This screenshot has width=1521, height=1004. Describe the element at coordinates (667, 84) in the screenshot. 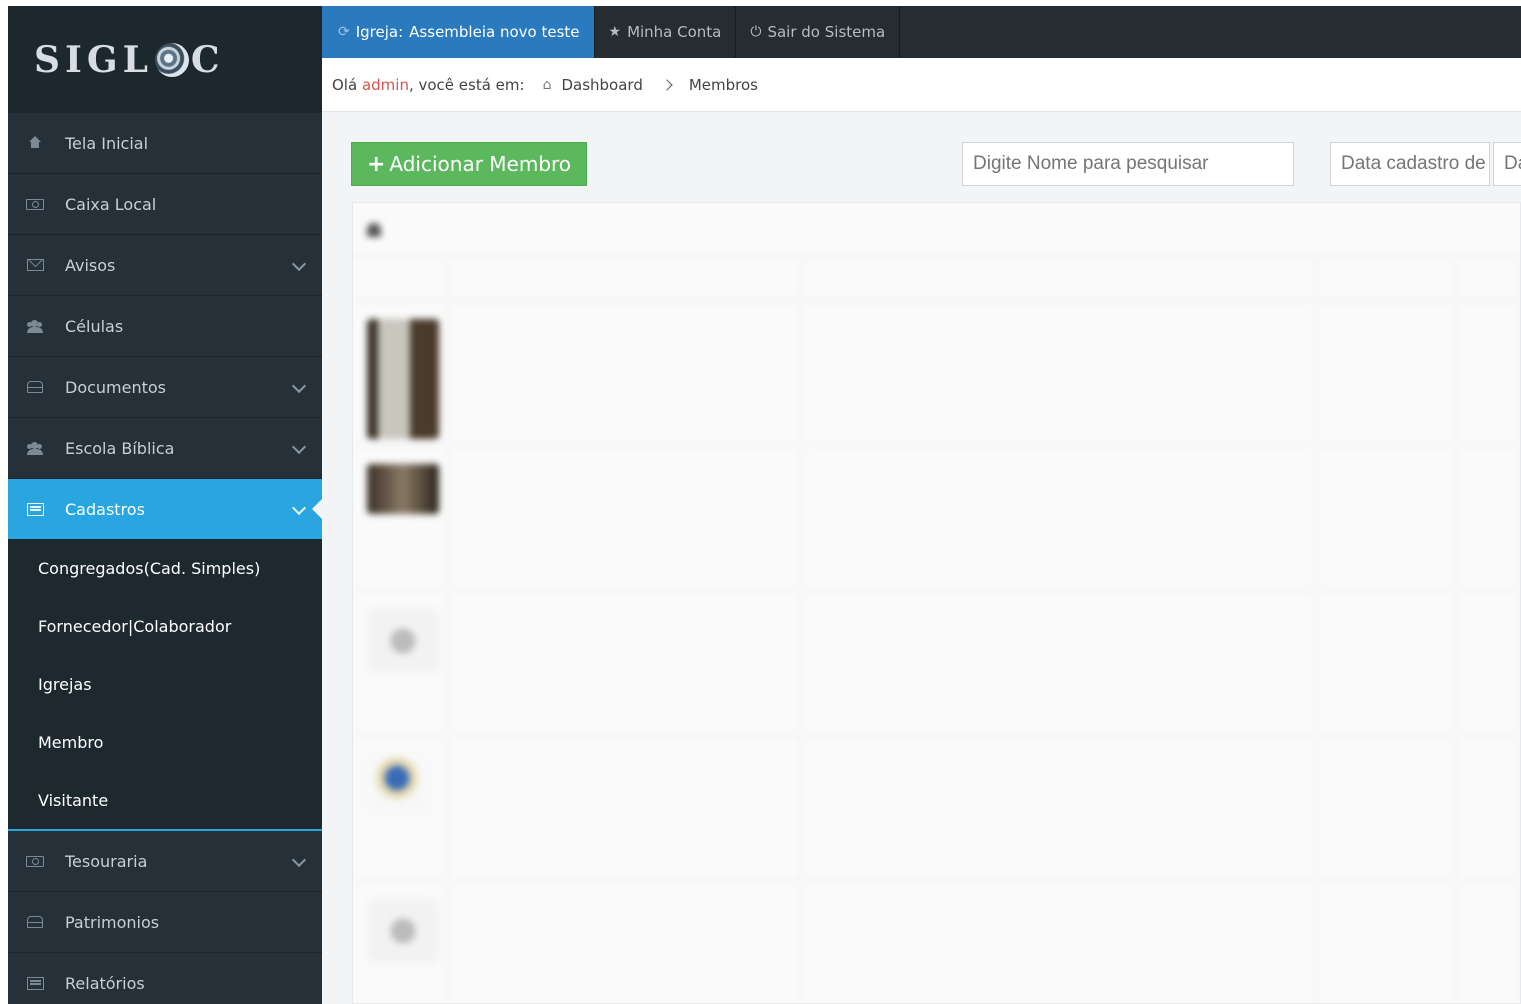

I see `chevron-right-icon` at that location.